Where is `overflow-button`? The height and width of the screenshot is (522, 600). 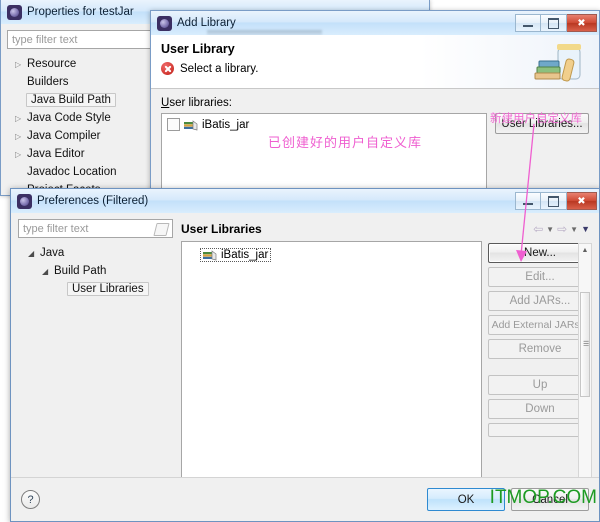
overflow-button is located at coordinates (540, 430).